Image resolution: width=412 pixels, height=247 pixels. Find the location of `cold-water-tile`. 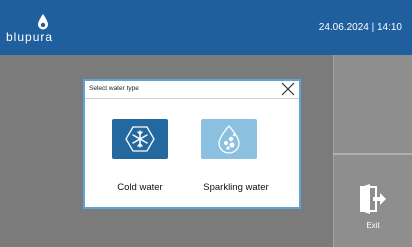

cold-water-tile is located at coordinates (140, 139).